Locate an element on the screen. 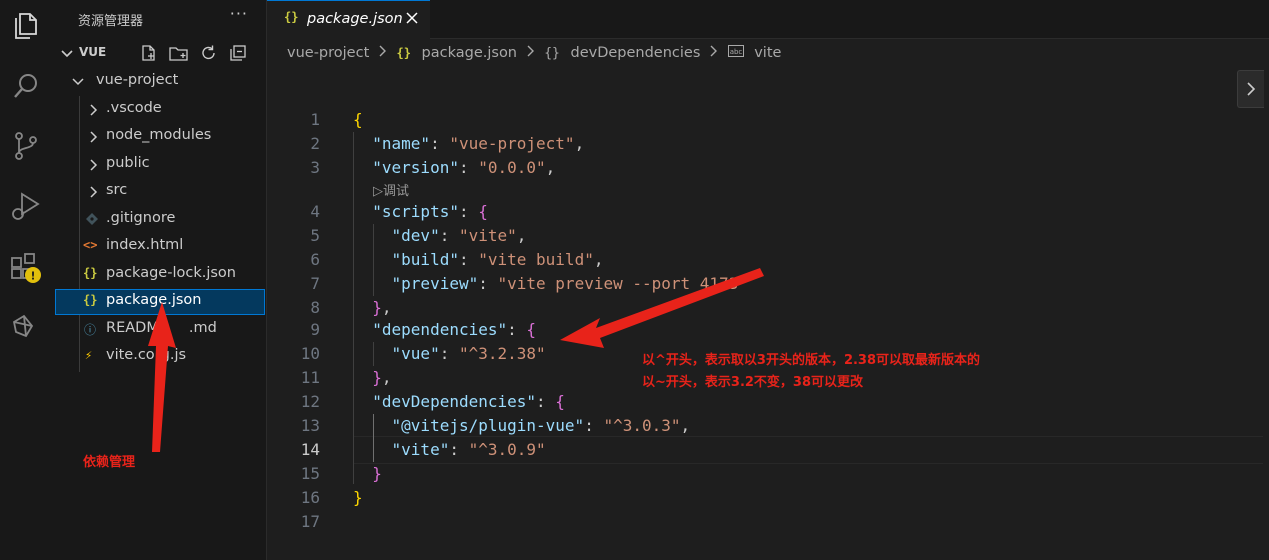  arrow-to-package-json is located at coordinates (162, 377).